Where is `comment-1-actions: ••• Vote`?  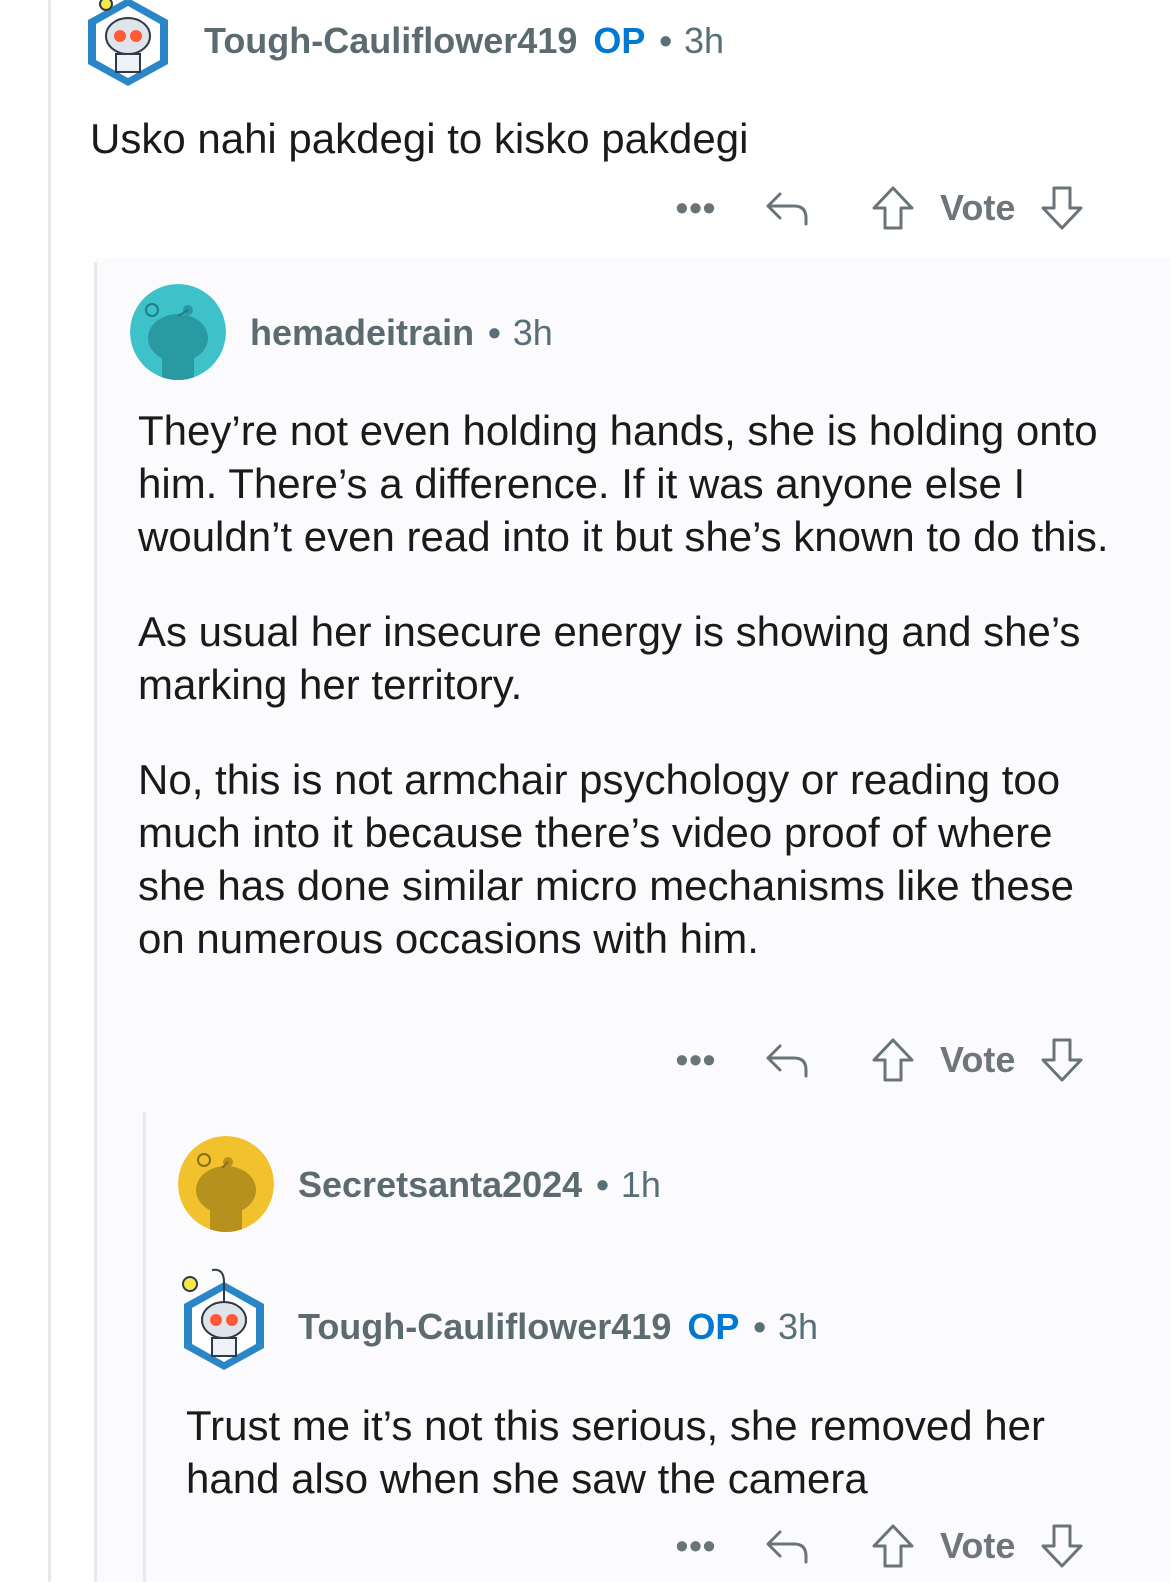
comment-1-actions: ••• Vote is located at coordinates (876, 208).